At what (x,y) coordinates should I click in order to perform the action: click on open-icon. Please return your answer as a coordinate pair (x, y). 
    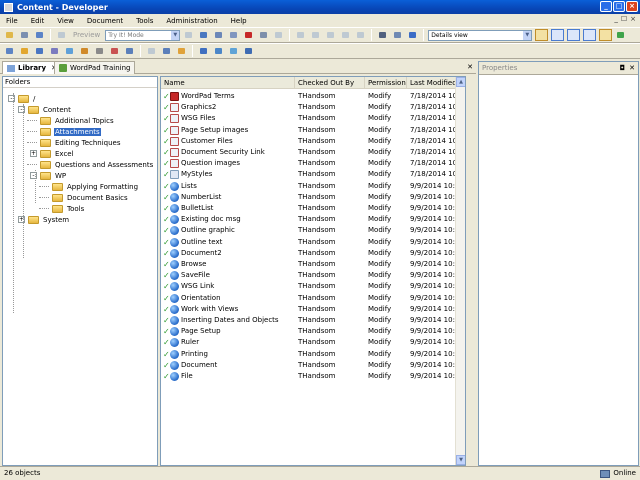
    Looking at the image, I should click on (39, 35).